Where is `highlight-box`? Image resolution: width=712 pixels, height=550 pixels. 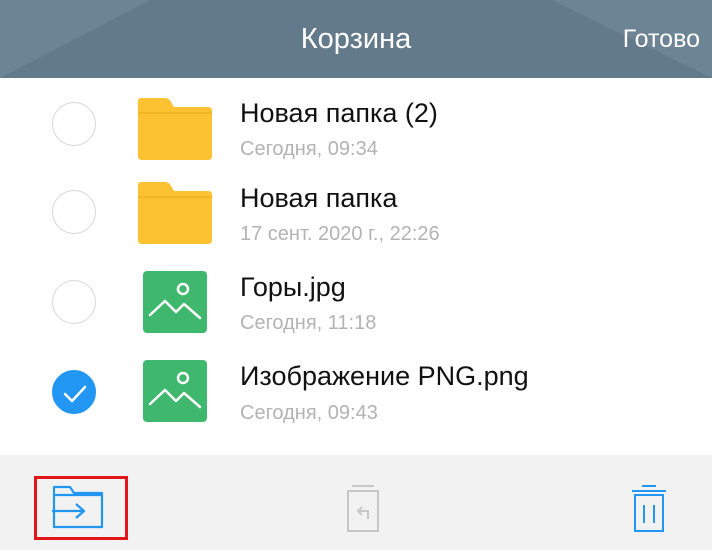
highlight-box is located at coordinates (81, 508).